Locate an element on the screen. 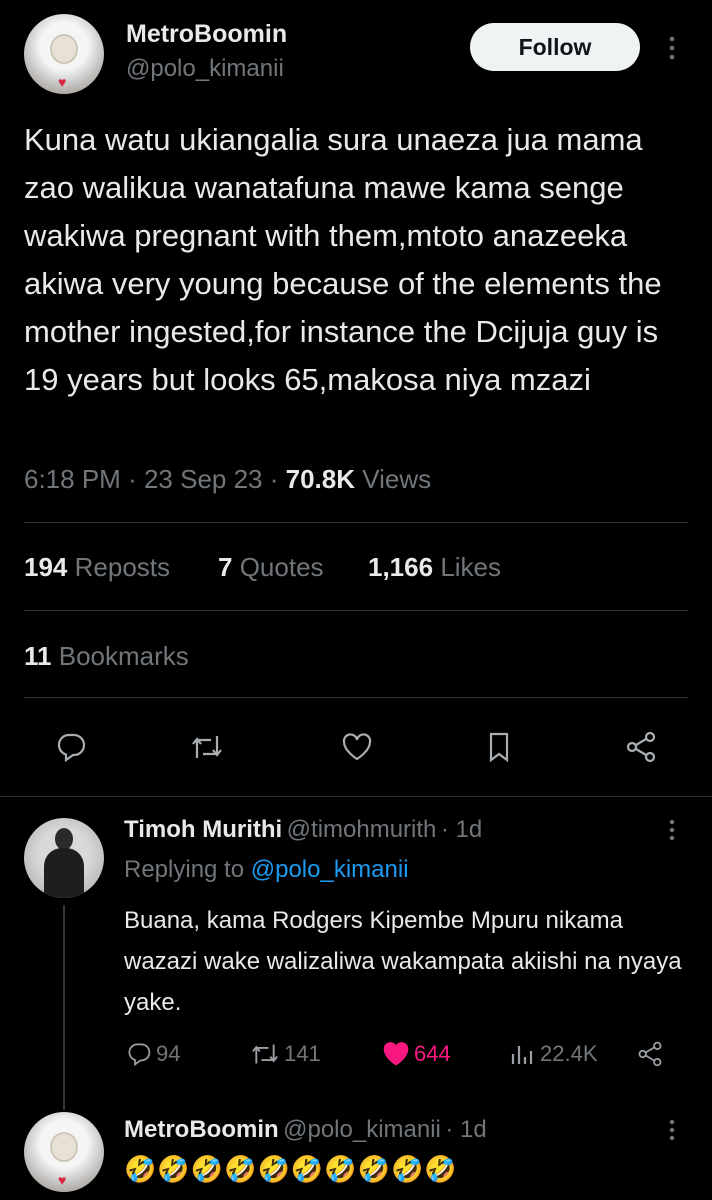  more-options-icon is located at coordinates (672, 48).